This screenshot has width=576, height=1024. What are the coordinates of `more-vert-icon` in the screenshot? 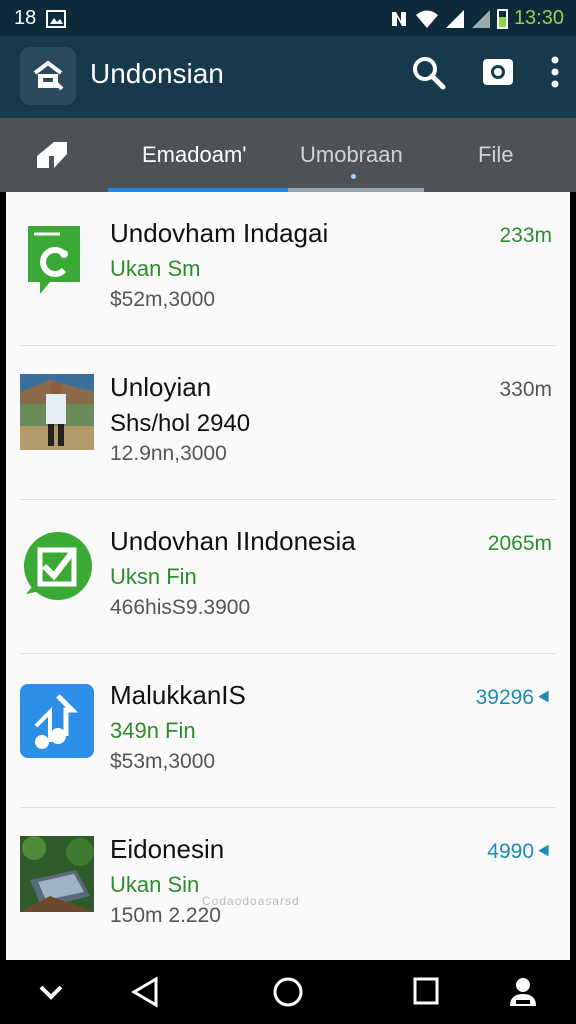 It's located at (555, 72).